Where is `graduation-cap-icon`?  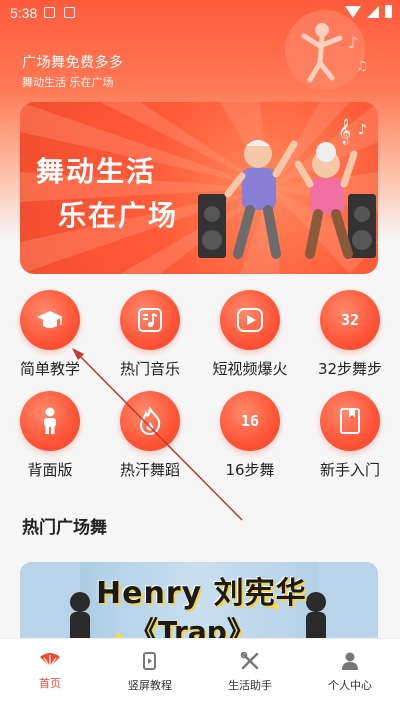
graduation-cap-icon is located at coordinates (50, 319).